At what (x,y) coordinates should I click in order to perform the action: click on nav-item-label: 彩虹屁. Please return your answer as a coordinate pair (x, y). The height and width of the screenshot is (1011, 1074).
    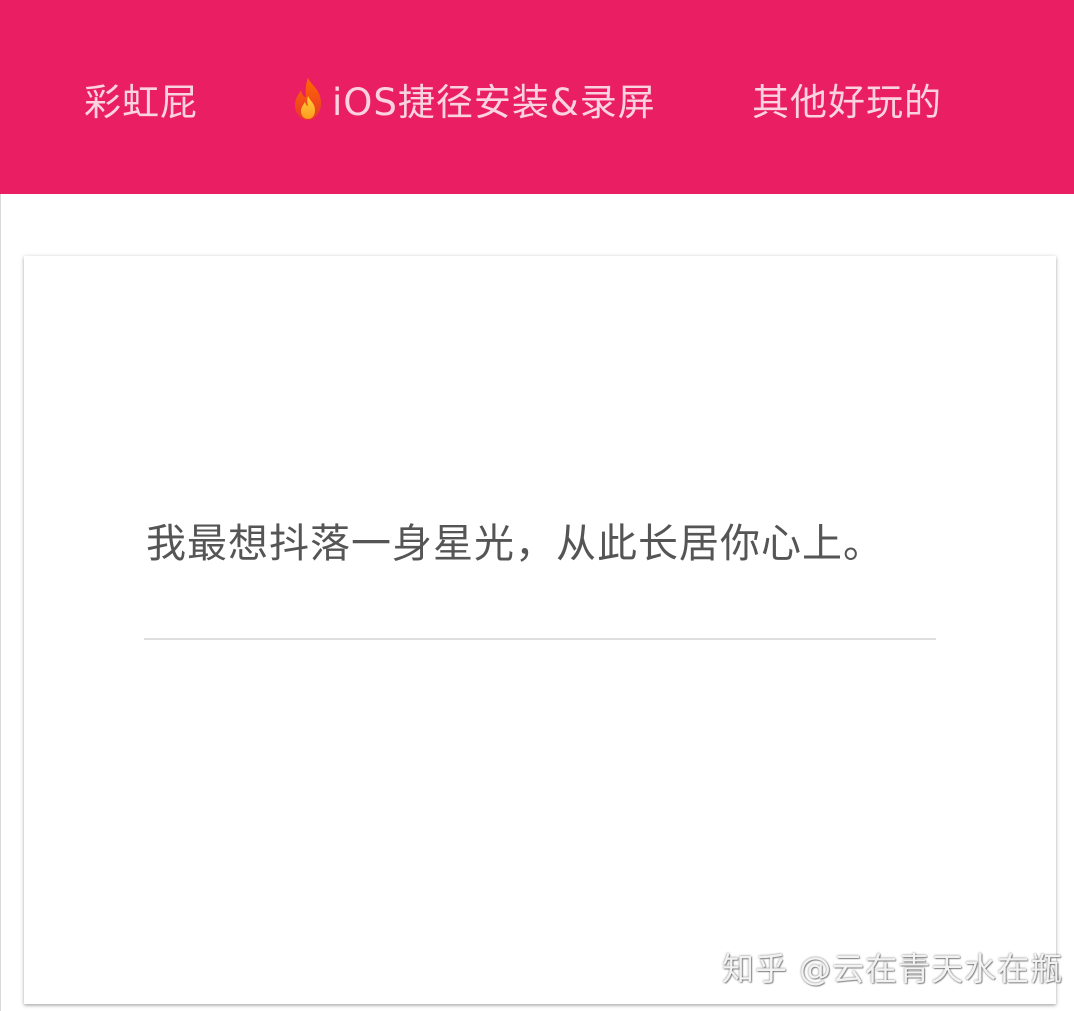
    Looking at the image, I should click on (141, 102).